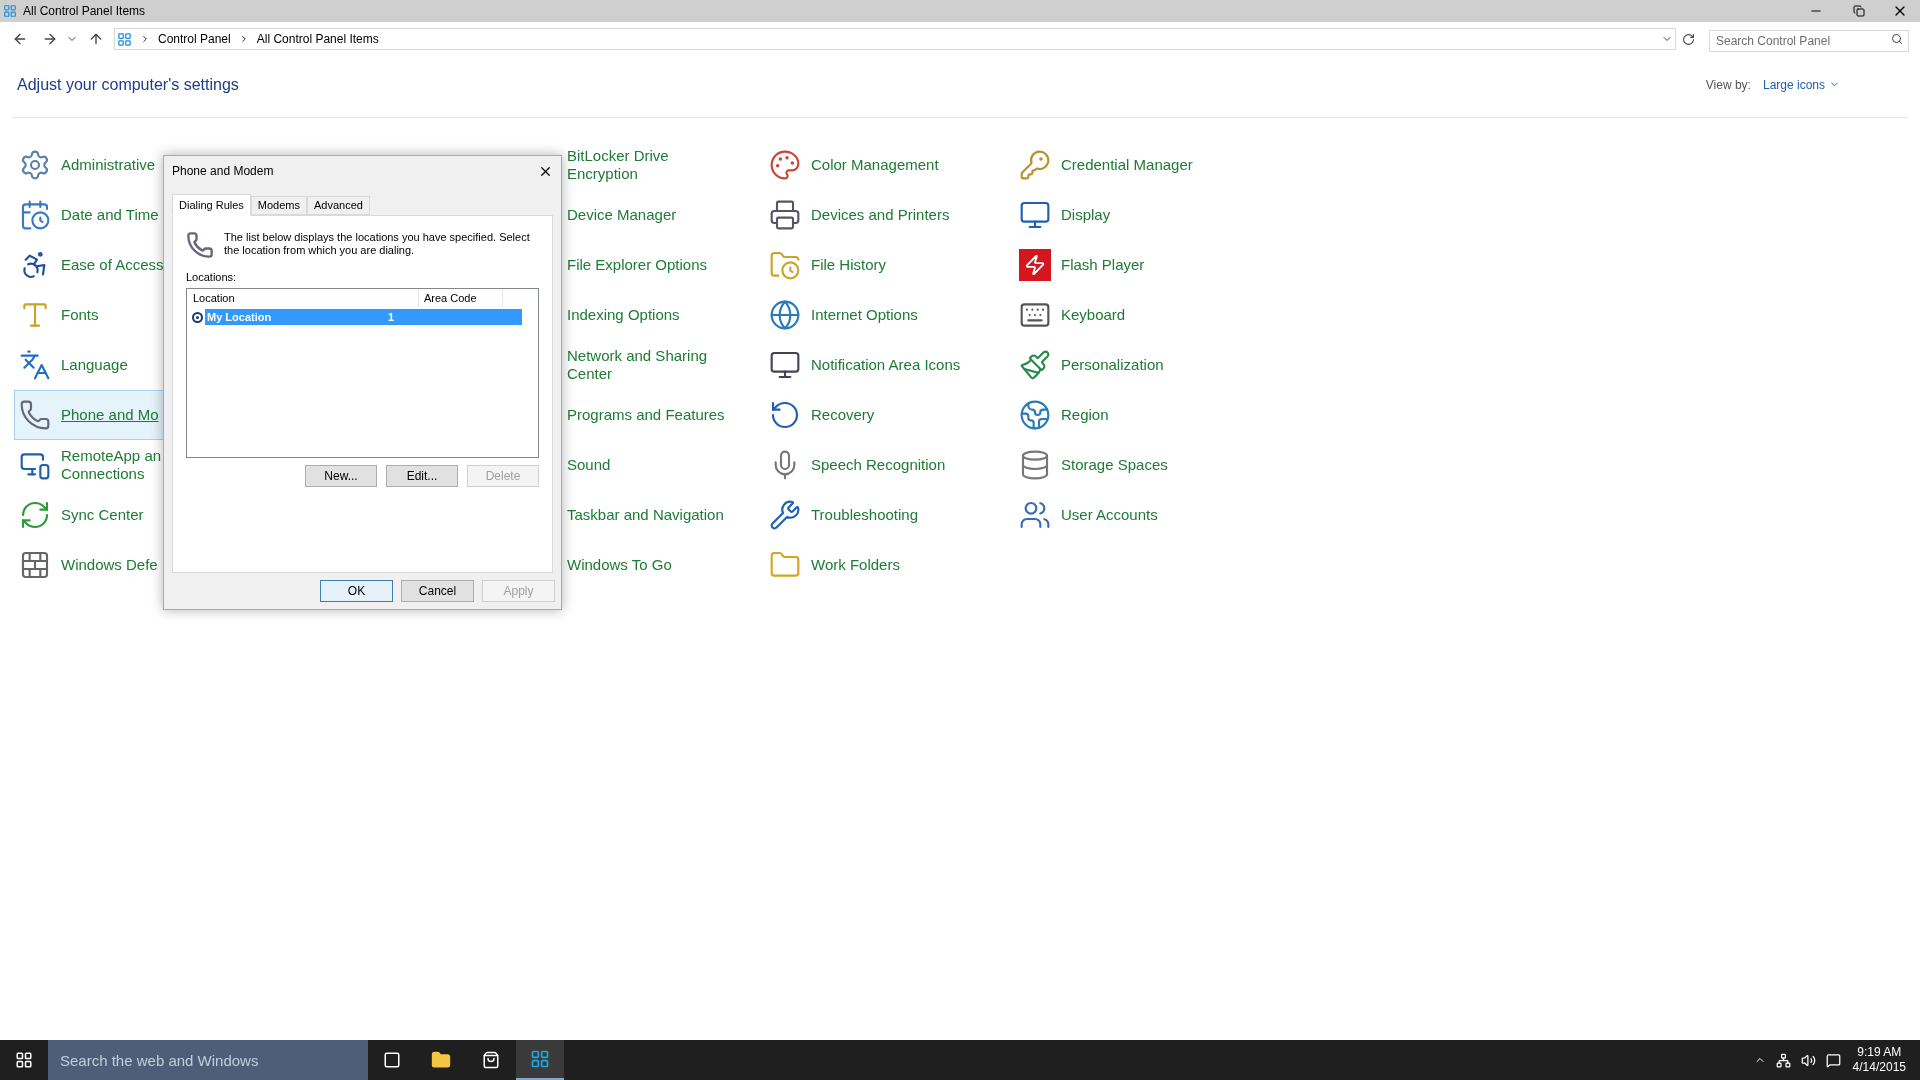  I want to click on page-heading: Adjust your computer's settings, so click(128, 84).